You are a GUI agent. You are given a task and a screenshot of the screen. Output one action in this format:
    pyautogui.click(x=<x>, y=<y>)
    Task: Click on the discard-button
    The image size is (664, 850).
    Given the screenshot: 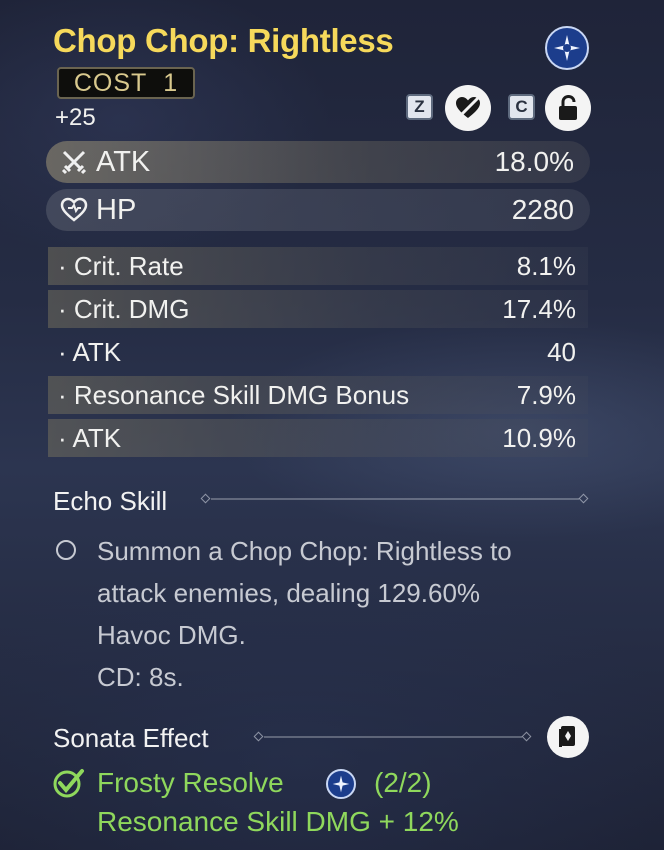 What is the action you would take?
    pyautogui.click(x=568, y=108)
    